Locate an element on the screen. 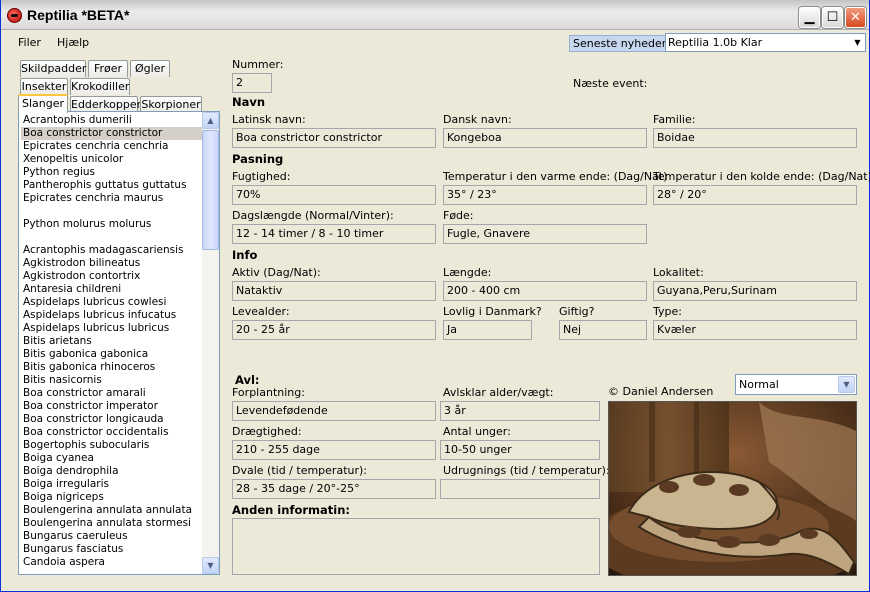 The width and height of the screenshot is (870, 592). list-item: Agkistrodon bilineatus is located at coordinates (112, 263).